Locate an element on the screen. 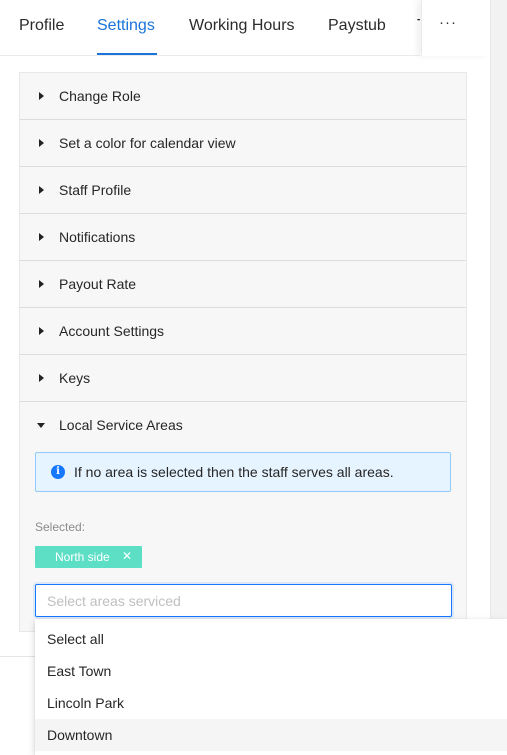 Image resolution: width=507 pixels, height=755 pixels. close-icon: ✕ is located at coordinates (127, 556).